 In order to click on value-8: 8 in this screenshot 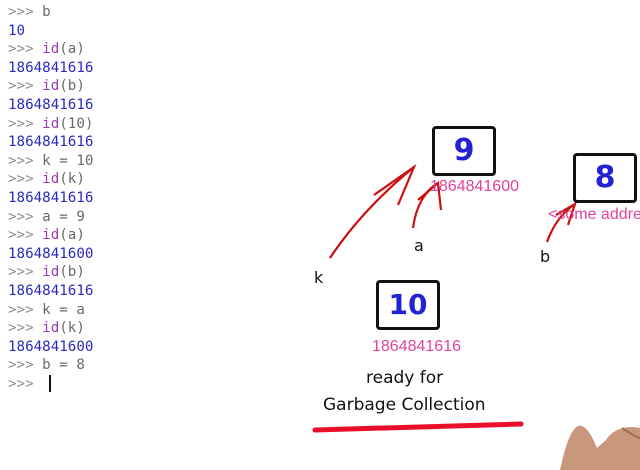, I will do `click(605, 177)`.